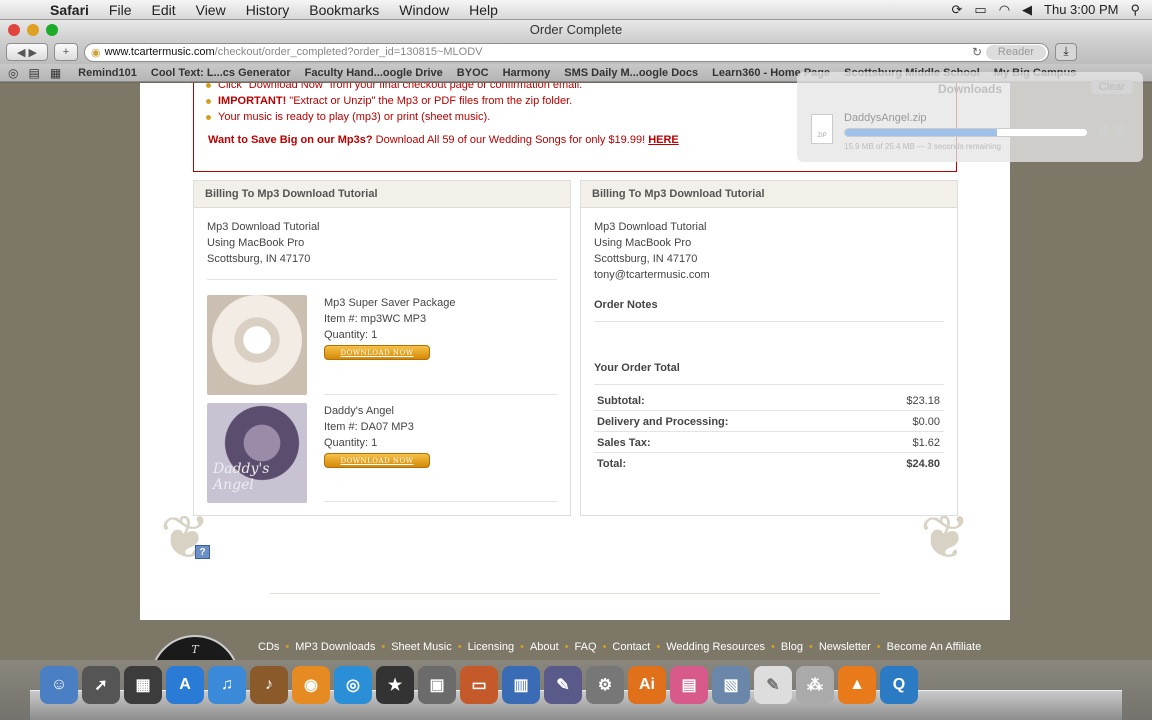 The image size is (1152, 720). Describe the element at coordinates (977, 52) in the screenshot. I see `reload-icon: ↻` at that location.